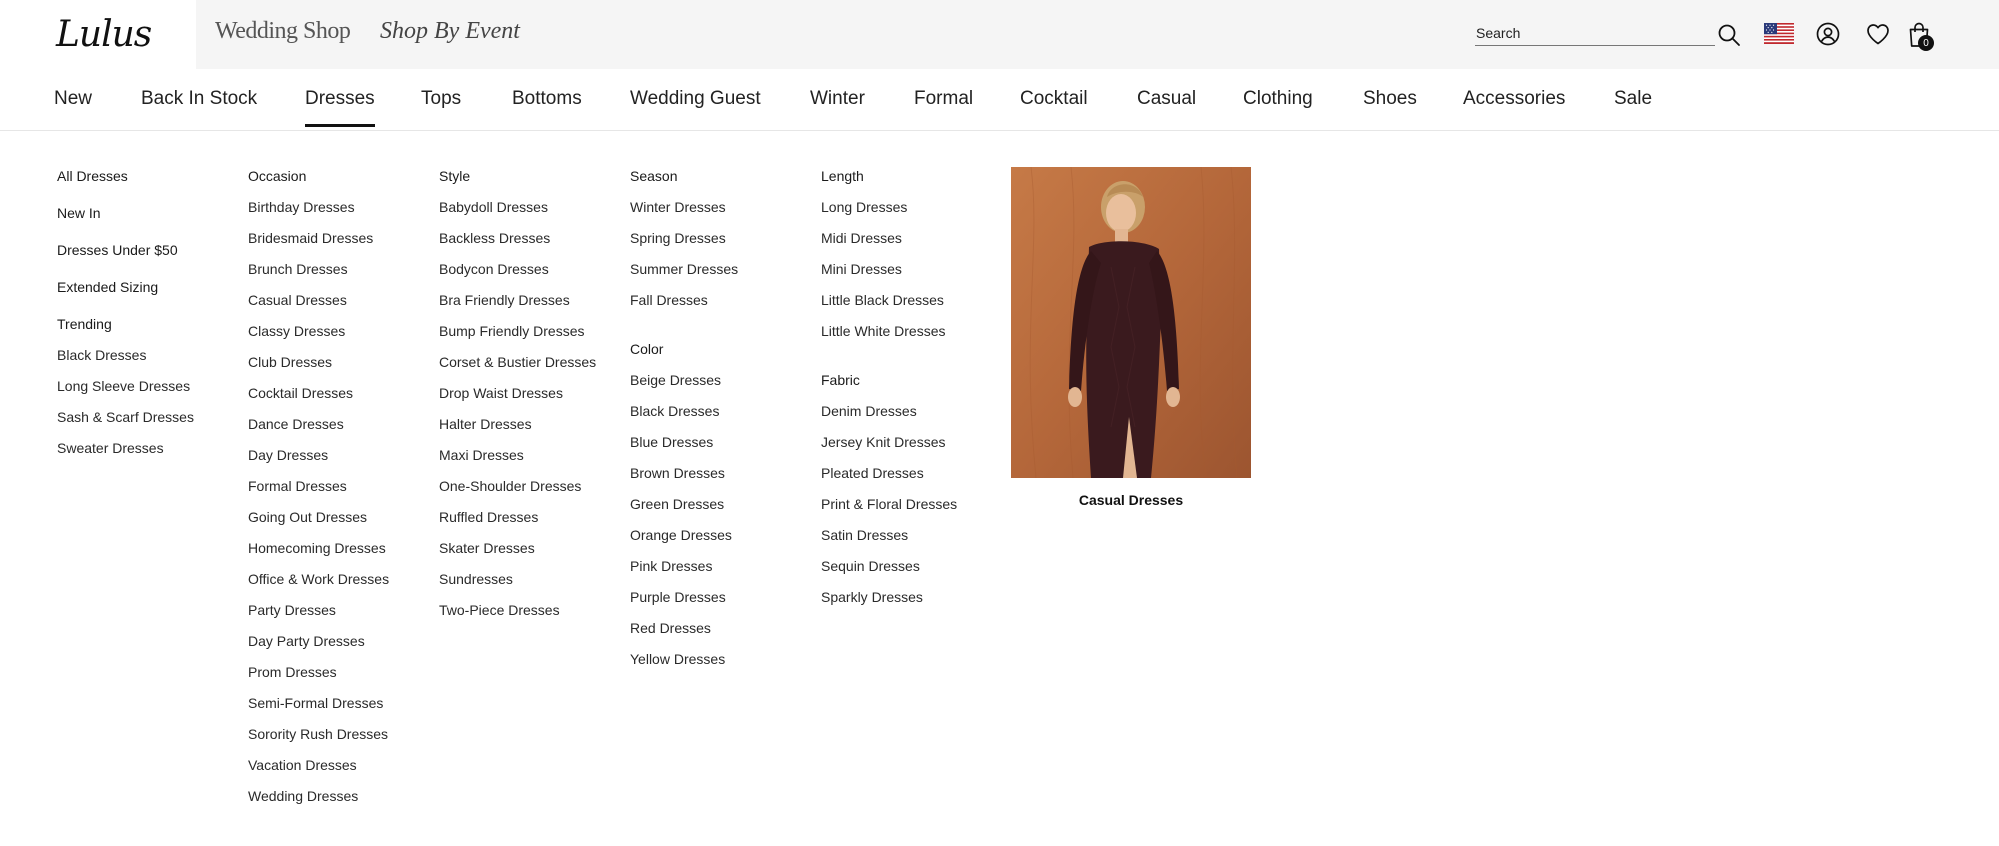 This screenshot has width=1999, height=846. What do you see at coordinates (1729, 35) in the screenshot?
I see `search-icon` at bounding box center [1729, 35].